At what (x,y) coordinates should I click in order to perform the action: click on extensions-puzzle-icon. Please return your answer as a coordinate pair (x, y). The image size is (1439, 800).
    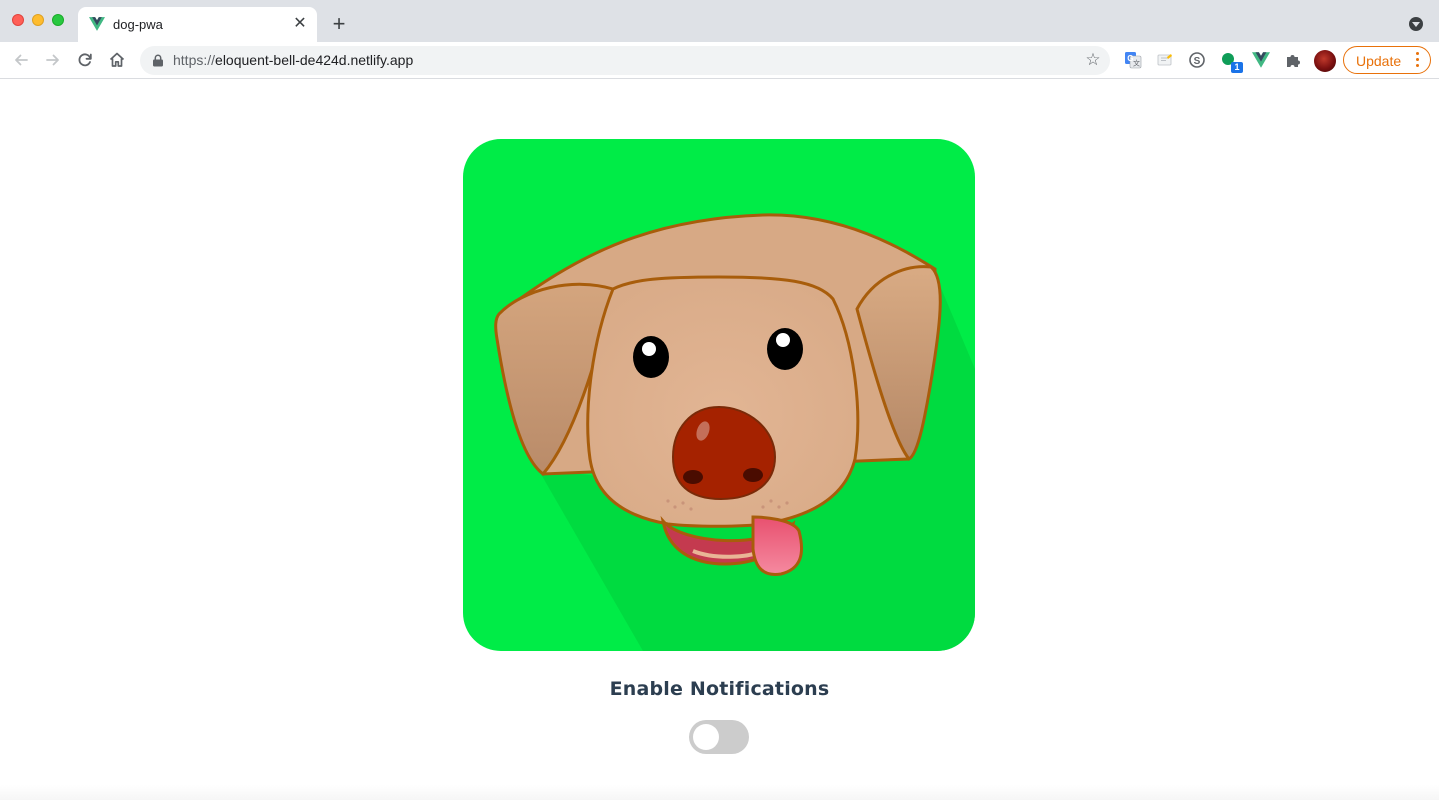
    Looking at the image, I should click on (1293, 60).